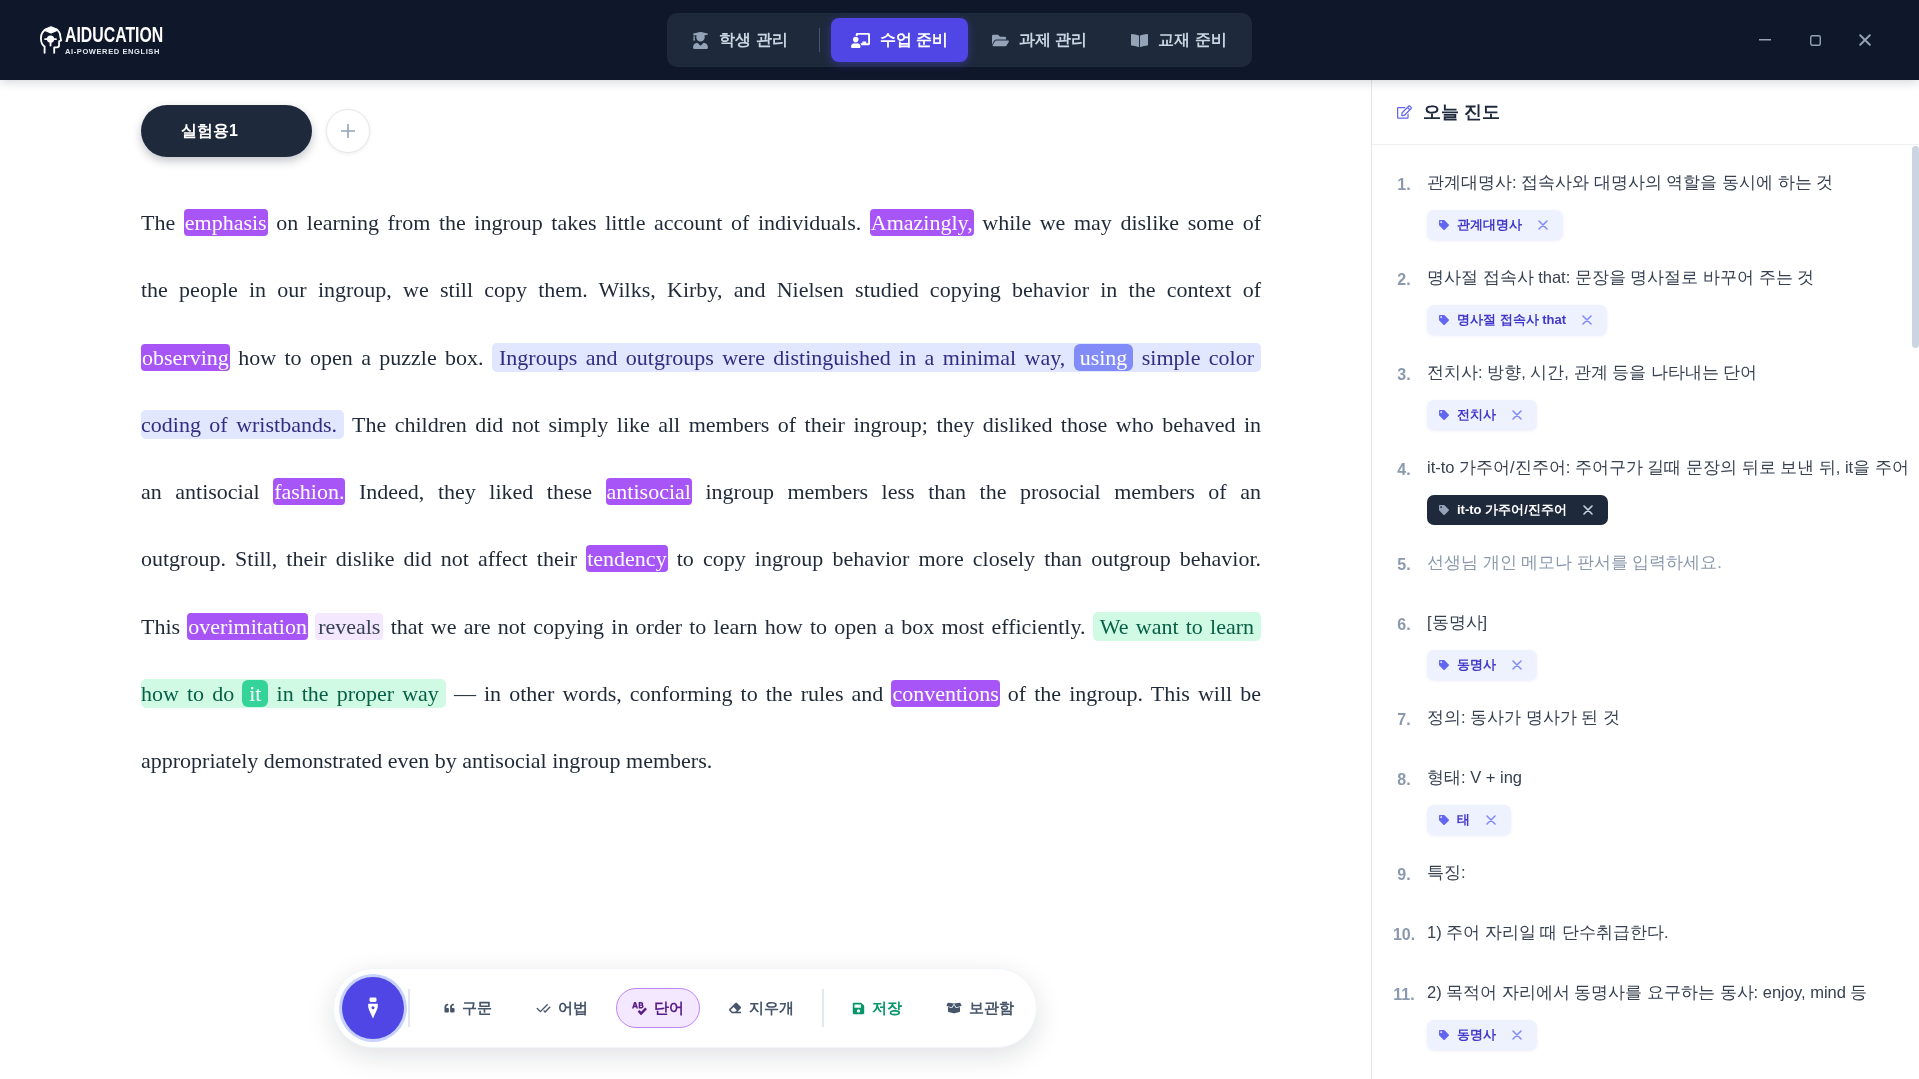 This screenshot has width=1919, height=1079. Describe the element at coordinates (1657, 562) in the screenshot. I see `memo-input: 선생님 개인 메모나 판서를 입력하세요.` at that location.